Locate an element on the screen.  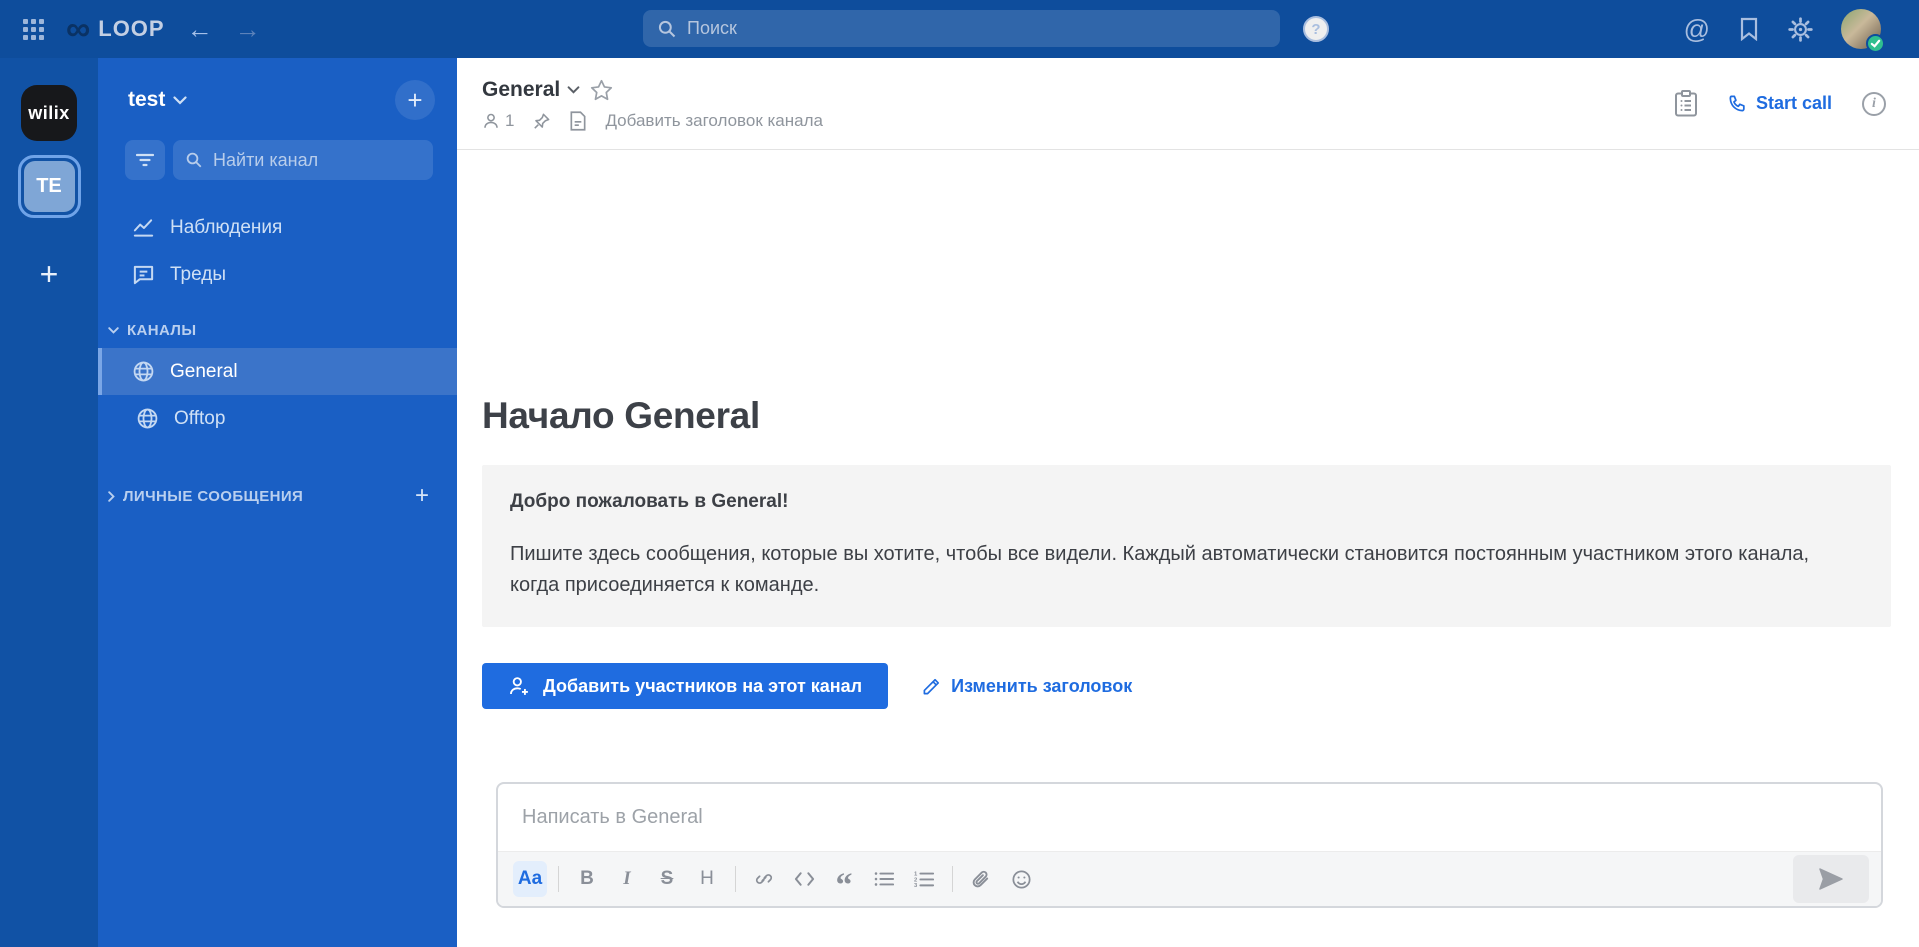
channel-filter-icon is located at coordinates (145, 160).